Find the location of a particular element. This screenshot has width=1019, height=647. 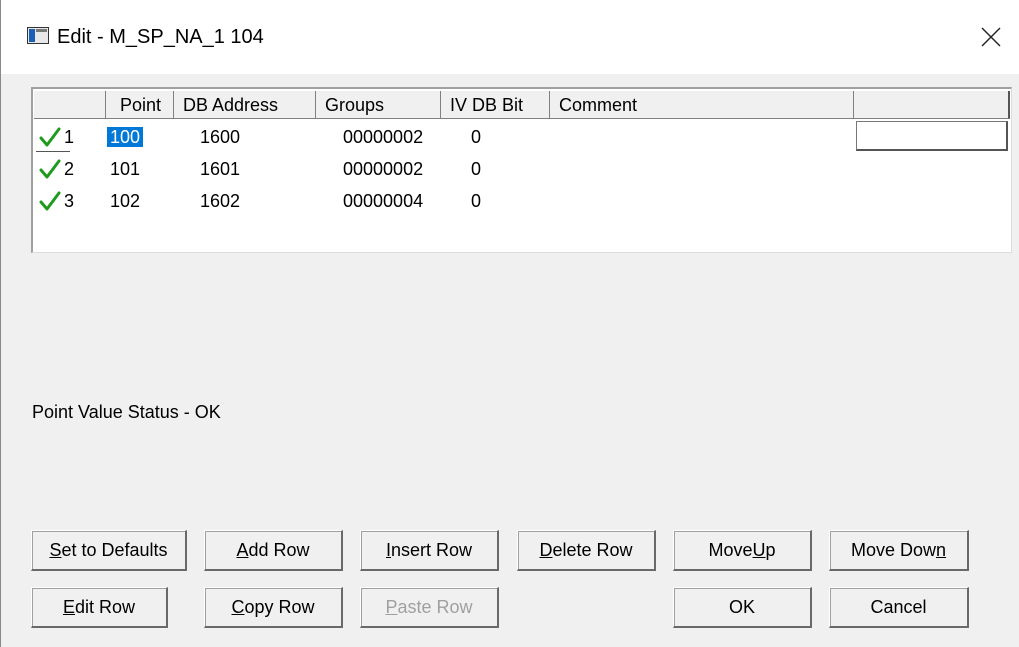

header-rownum is located at coordinates (70, 105).